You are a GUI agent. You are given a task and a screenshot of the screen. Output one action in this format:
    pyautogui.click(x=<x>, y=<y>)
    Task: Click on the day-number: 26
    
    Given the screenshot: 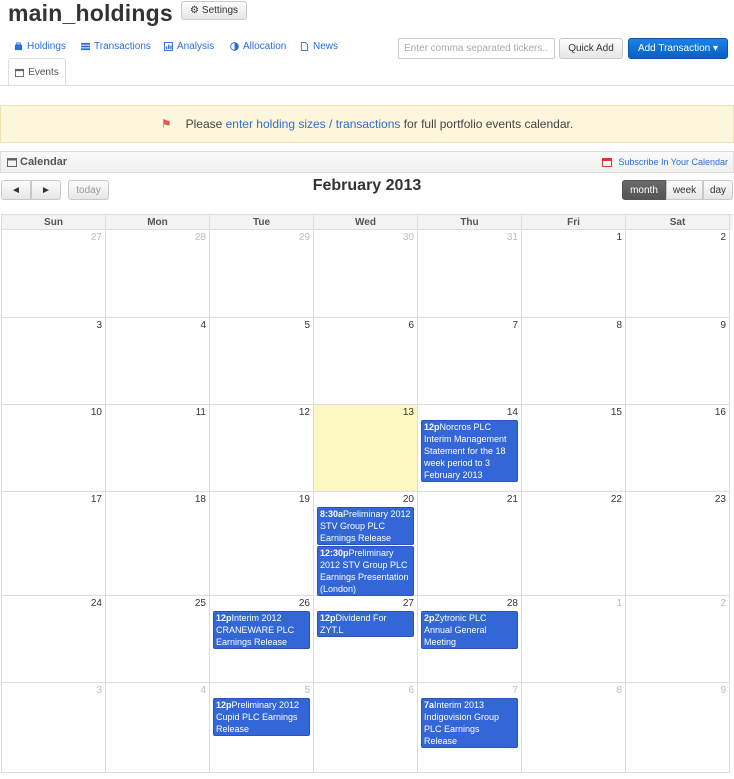 What is the action you would take?
    pyautogui.click(x=304, y=603)
    